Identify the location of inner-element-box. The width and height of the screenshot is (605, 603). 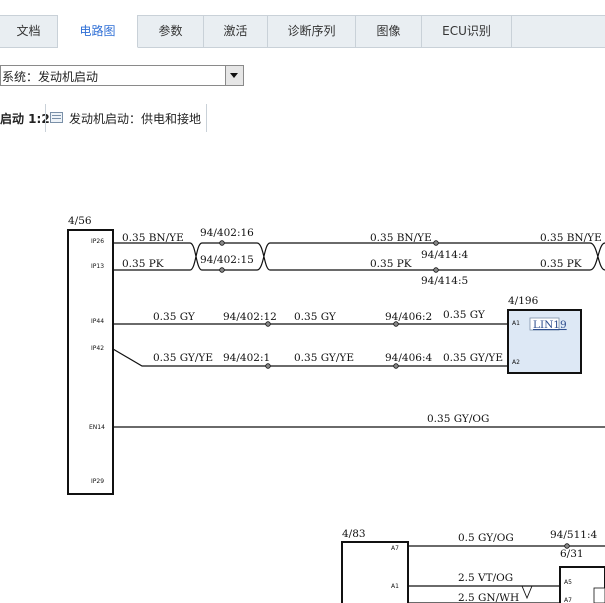
(599, 595).